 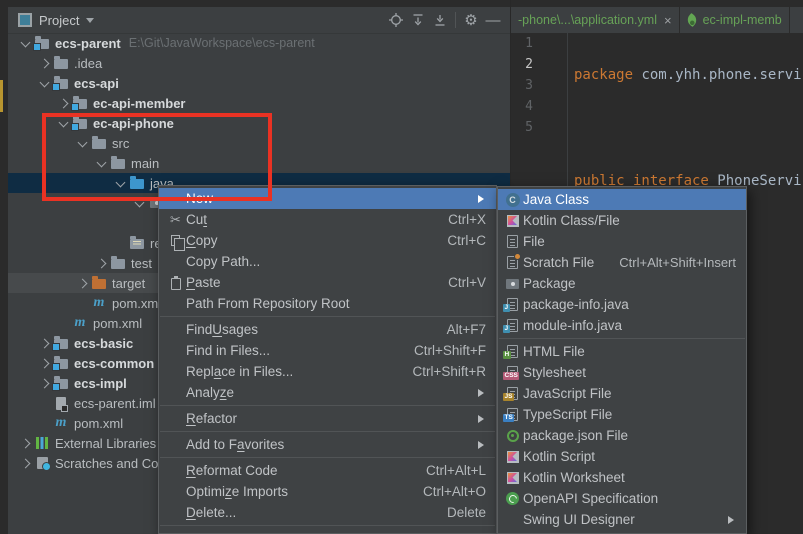 I want to click on line-number: 1, so click(x=529, y=43).